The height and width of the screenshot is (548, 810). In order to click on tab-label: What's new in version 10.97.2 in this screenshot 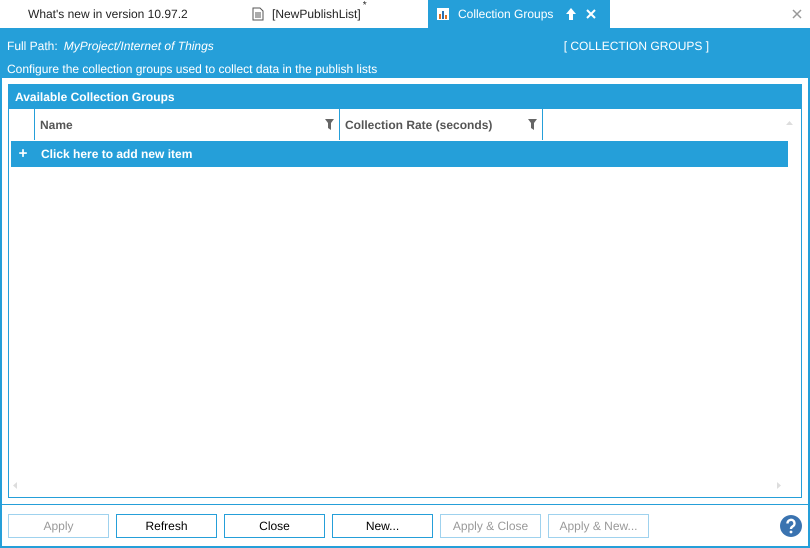, I will do `click(108, 14)`.